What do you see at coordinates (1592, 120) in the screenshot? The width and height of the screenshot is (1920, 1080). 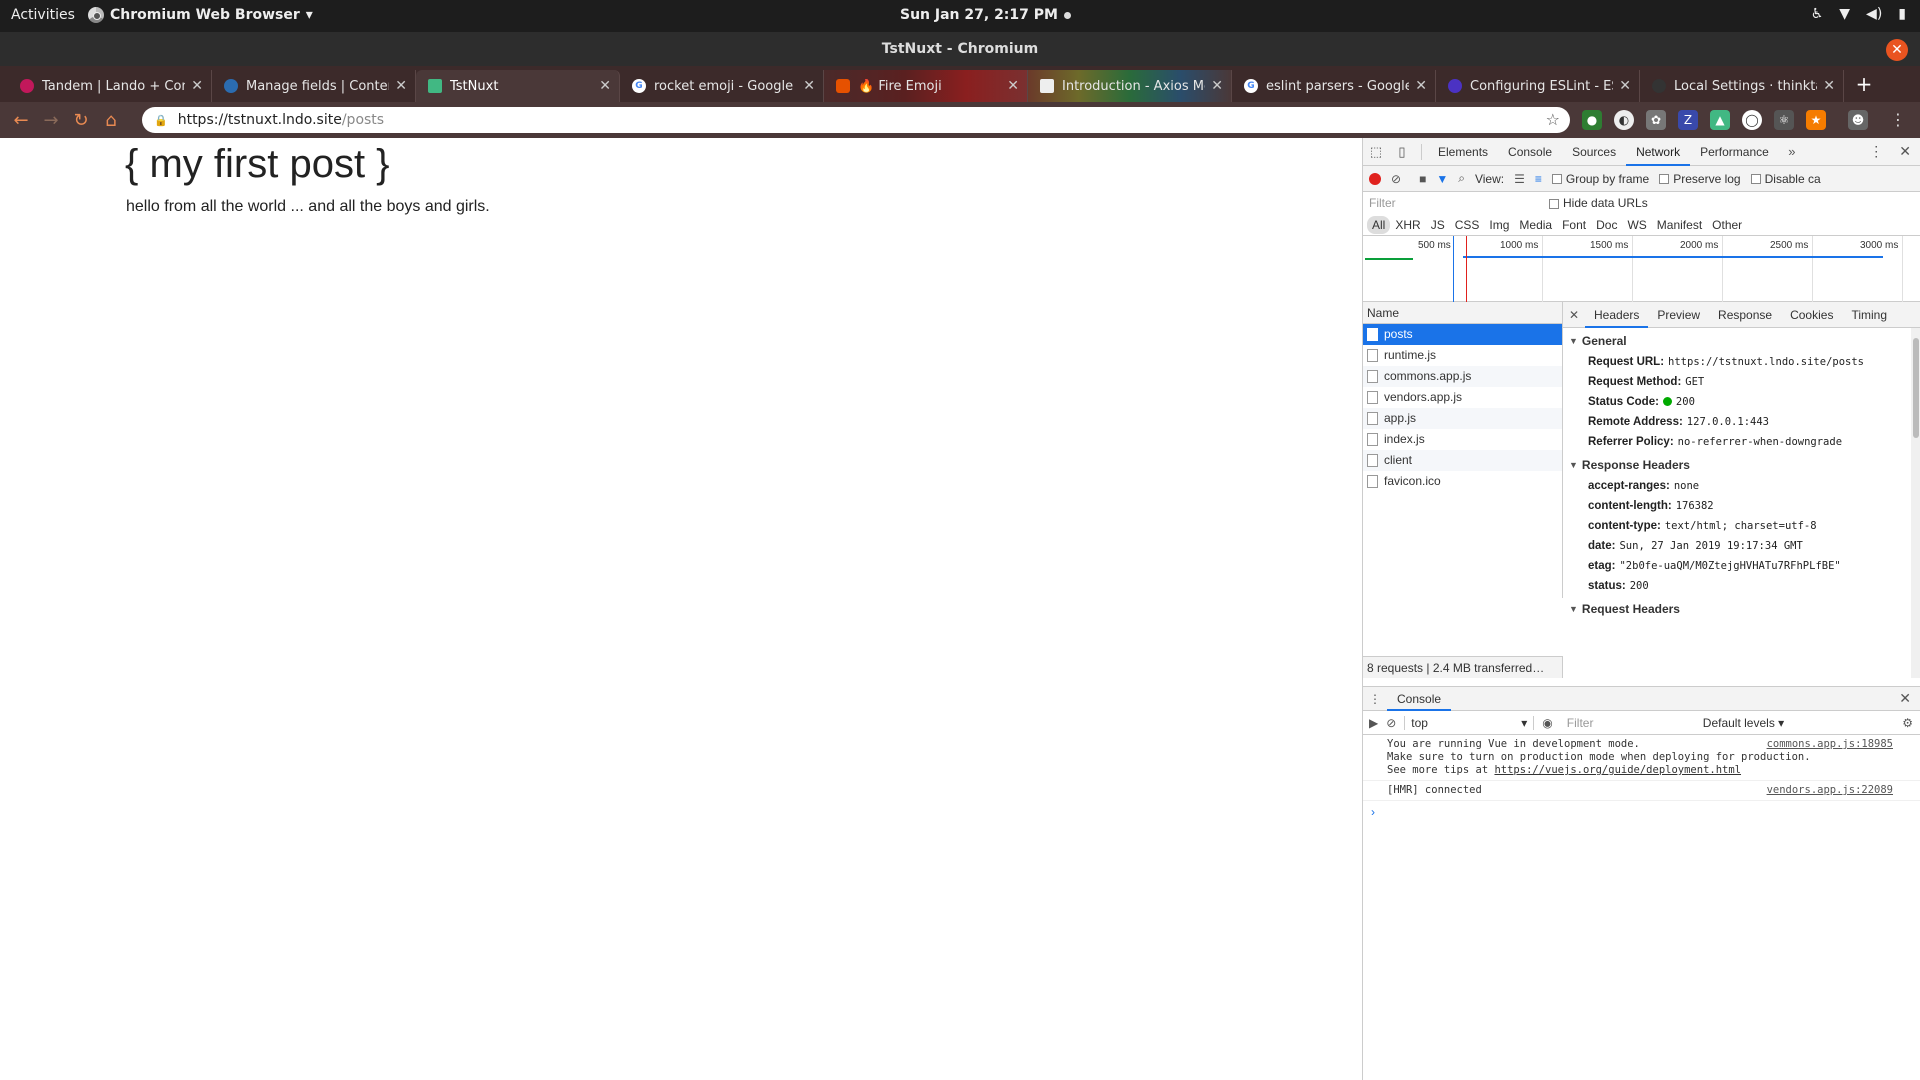 I see `extension-icon: ●` at bounding box center [1592, 120].